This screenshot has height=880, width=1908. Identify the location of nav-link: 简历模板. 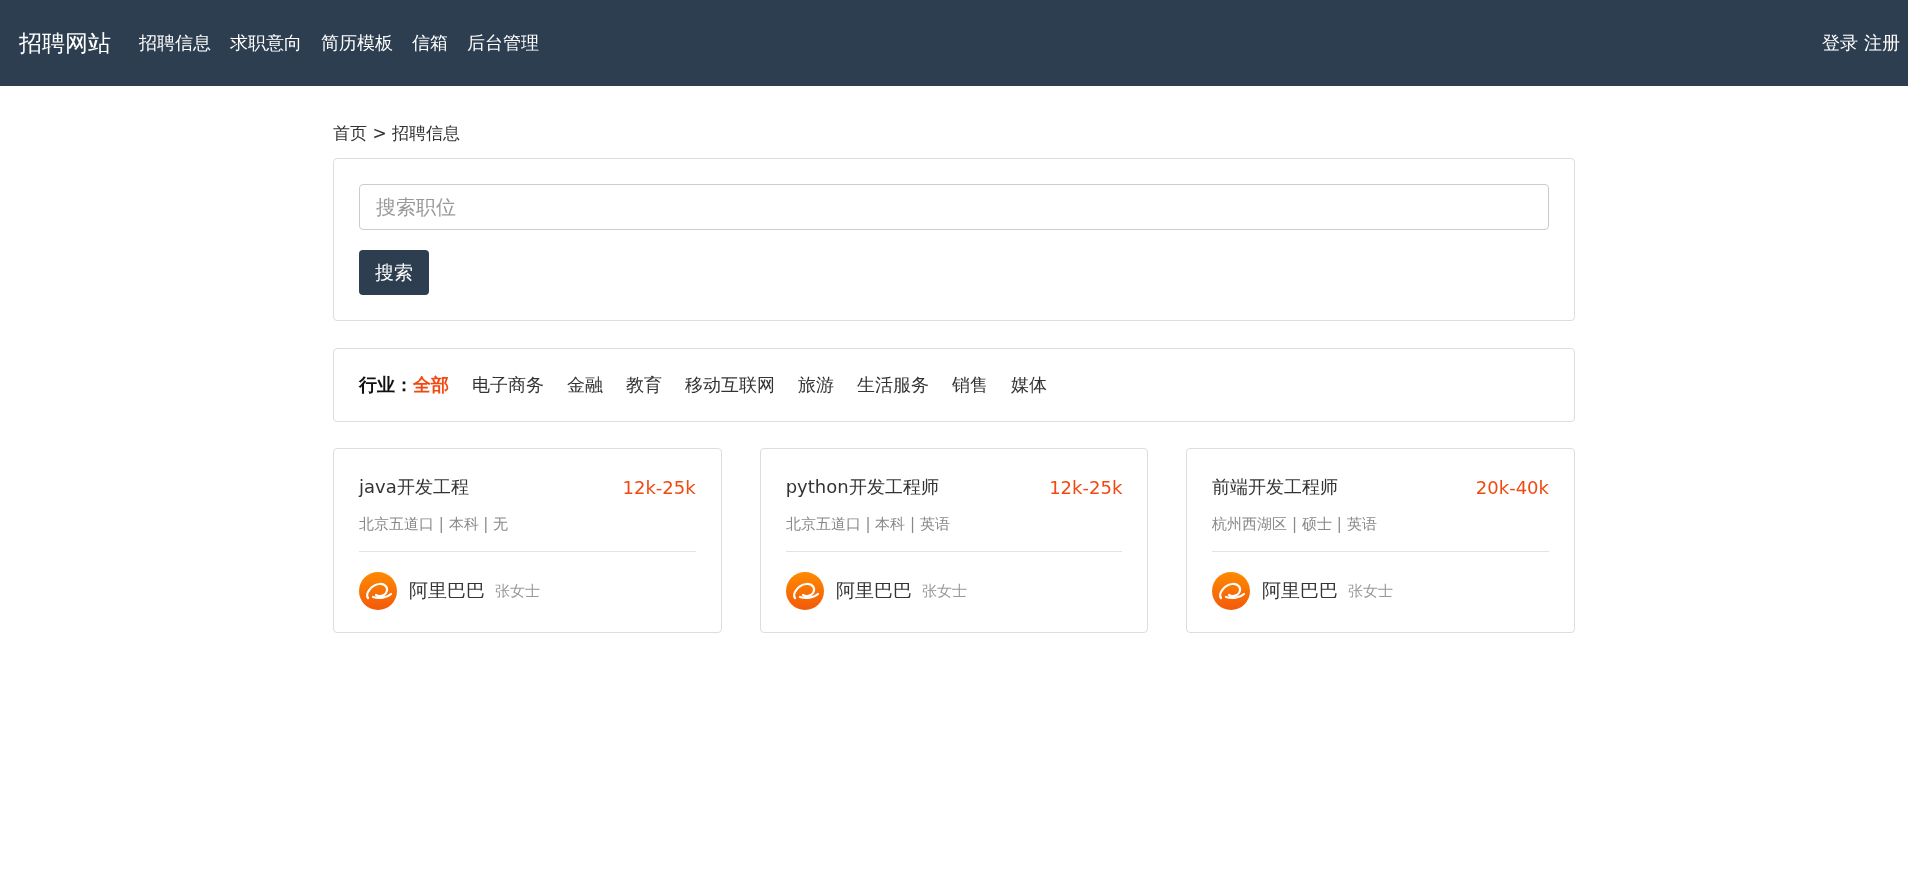
(357, 43).